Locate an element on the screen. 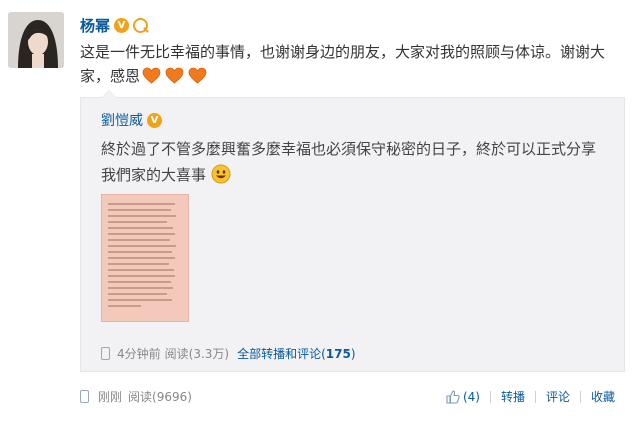 This screenshot has width=640, height=422. repost-body: 終於過了不管多麼興奮多麼幸福也必須保守秘密的日子，終於可以正式分享我們家的大喜事 is located at coordinates (349, 162).